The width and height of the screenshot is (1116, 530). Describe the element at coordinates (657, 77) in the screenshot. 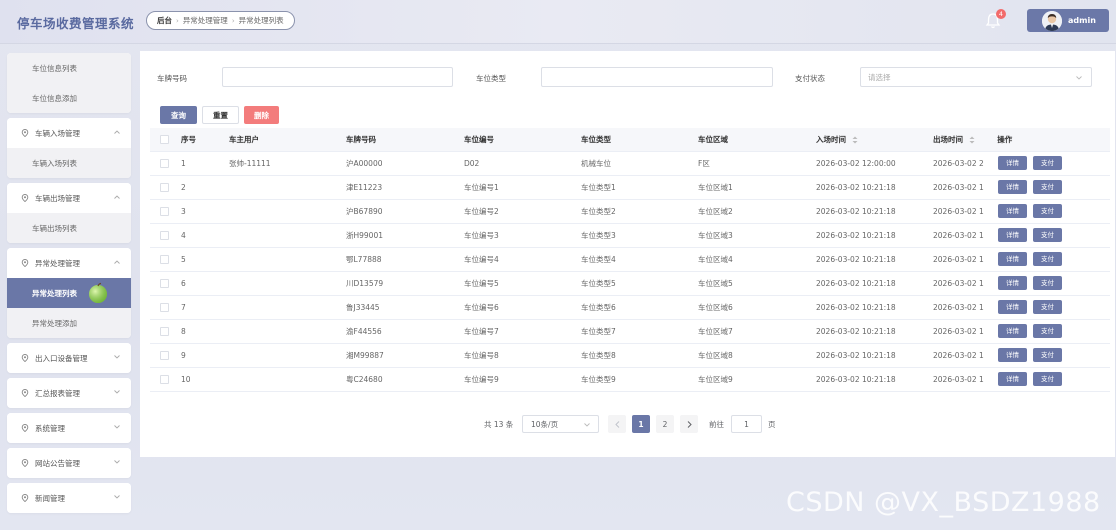

I see `space-type-input` at that location.